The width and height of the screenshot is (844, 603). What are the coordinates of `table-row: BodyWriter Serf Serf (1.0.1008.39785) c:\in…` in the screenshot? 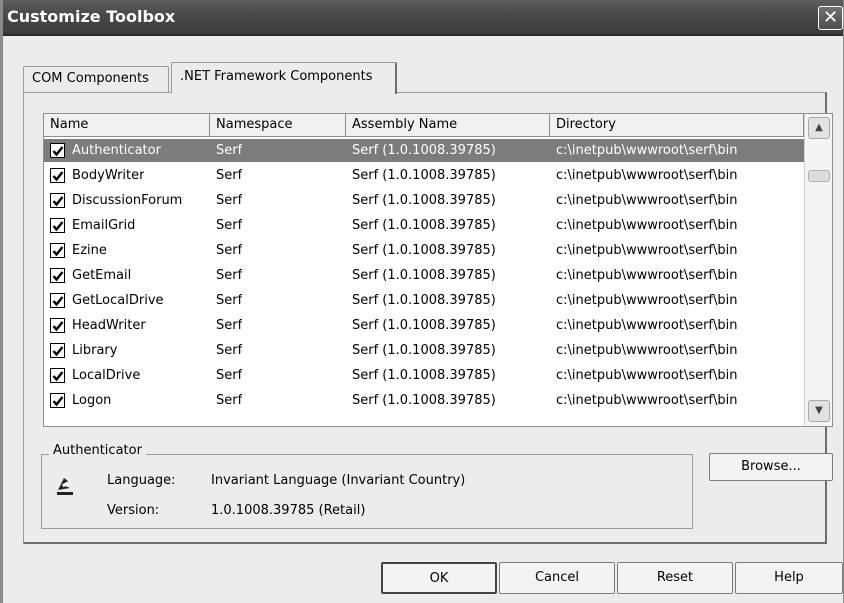 It's located at (424, 175).